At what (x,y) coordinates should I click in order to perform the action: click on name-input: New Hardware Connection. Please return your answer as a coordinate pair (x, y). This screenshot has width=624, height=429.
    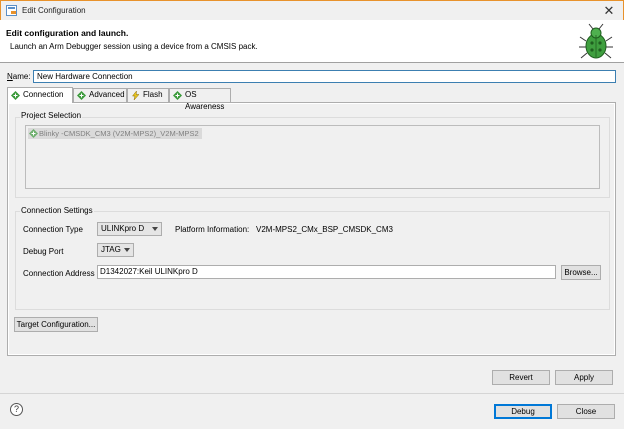
    Looking at the image, I should click on (324, 76).